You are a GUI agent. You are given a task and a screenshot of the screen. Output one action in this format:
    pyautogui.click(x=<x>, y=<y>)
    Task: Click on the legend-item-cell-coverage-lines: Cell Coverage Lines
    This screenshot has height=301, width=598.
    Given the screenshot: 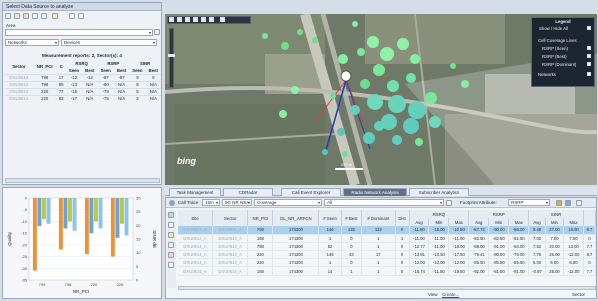 What is the action you would take?
    pyautogui.click(x=557, y=40)
    